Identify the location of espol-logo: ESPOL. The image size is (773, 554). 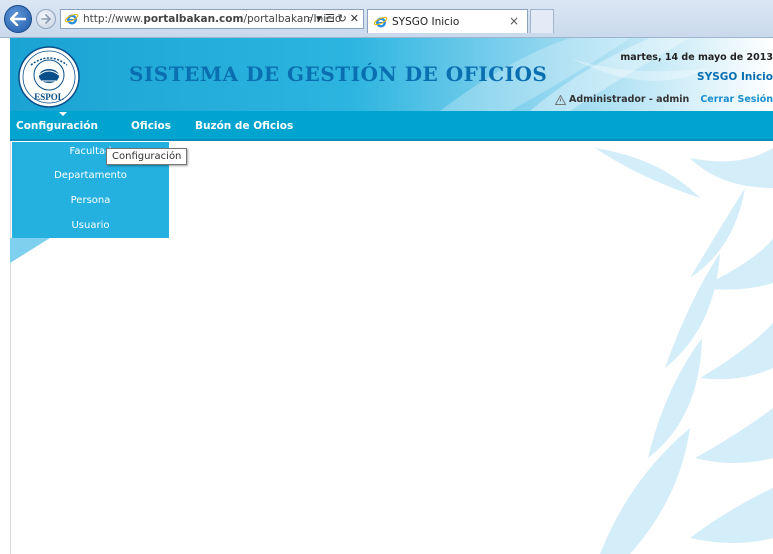
(49, 77).